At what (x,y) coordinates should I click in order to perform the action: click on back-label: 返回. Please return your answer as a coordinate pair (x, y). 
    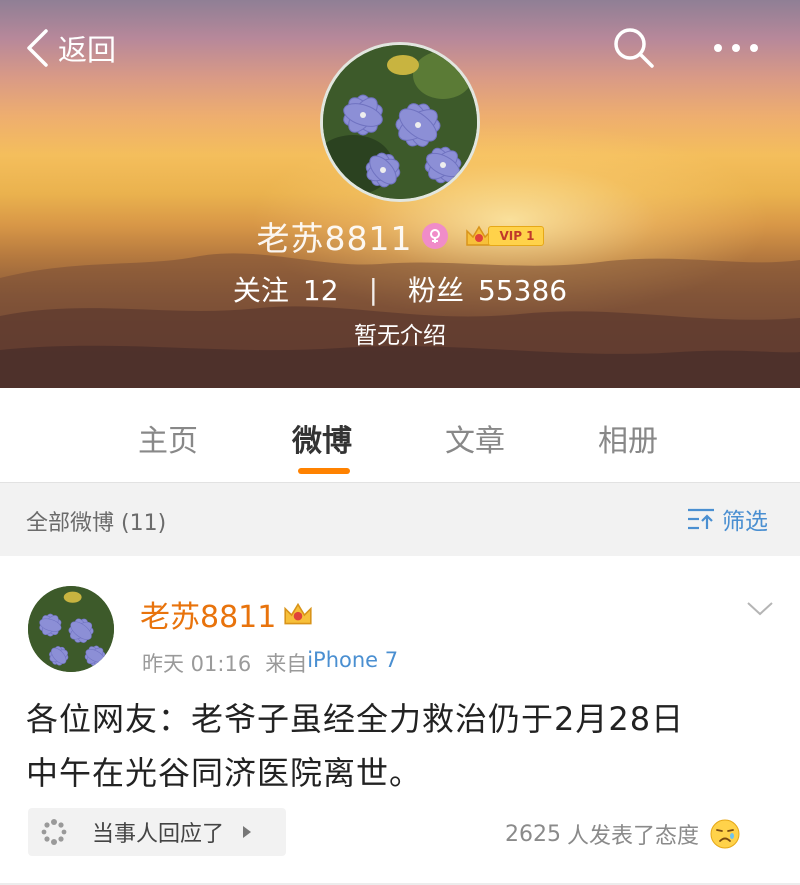
    Looking at the image, I should click on (87, 50).